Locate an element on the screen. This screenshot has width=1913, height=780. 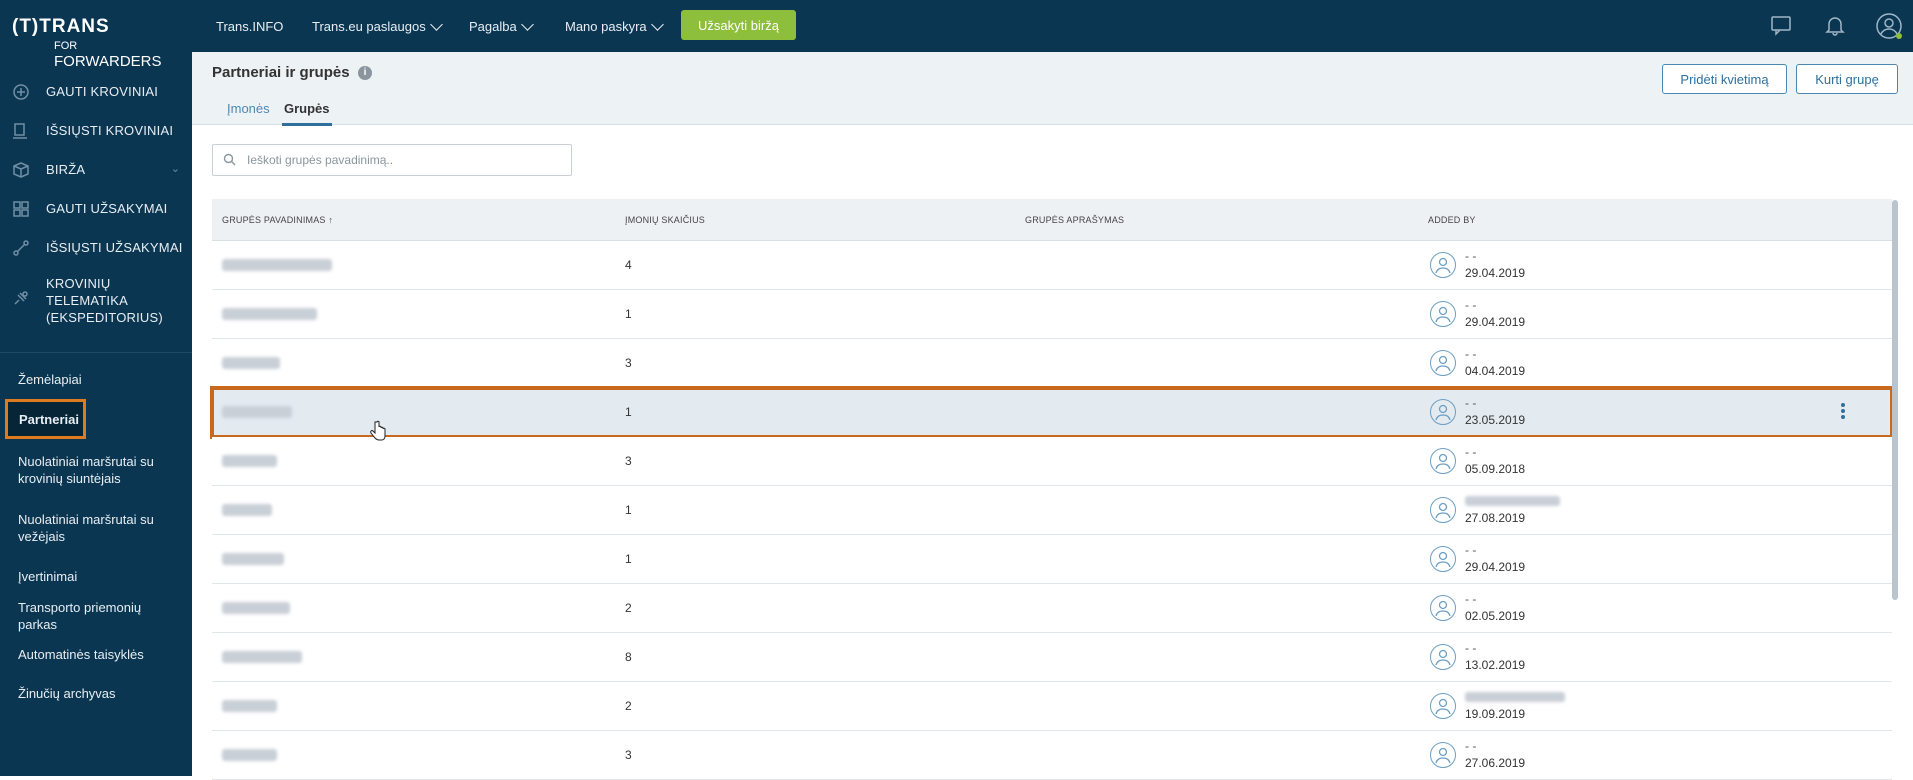
sidebar-item-automatines-taisykles: Automatinės taisyklės is located at coordinates (96, 654).